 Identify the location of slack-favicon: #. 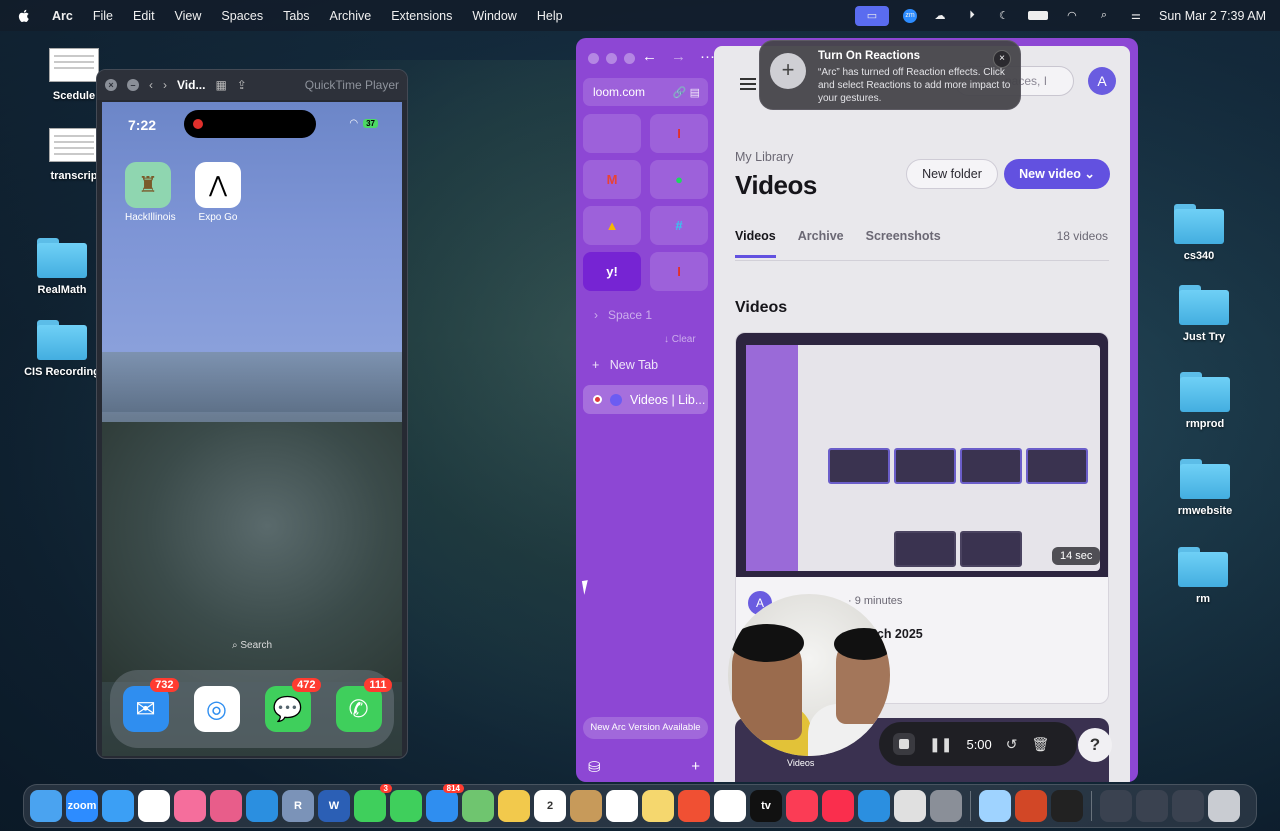
(679, 225).